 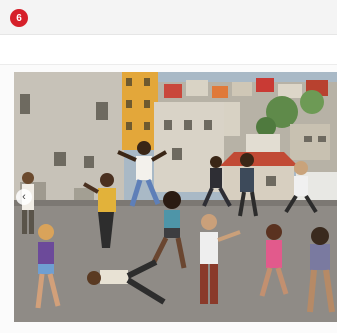 I want to click on notification-badge: 6, so click(x=19, y=18).